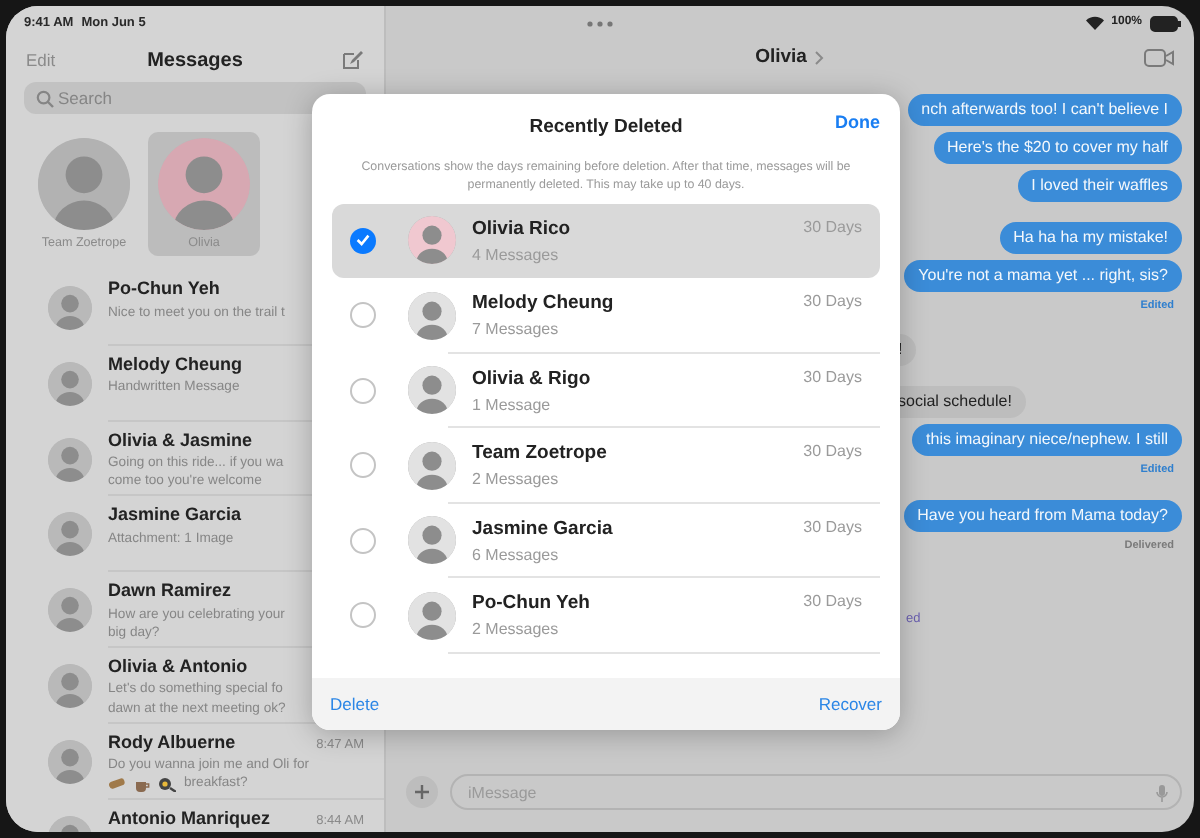 Image resolution: width=1200 pixels, height=838 pixels. I want to click on dialog-title: Recently Deleted, so click(606, 128).